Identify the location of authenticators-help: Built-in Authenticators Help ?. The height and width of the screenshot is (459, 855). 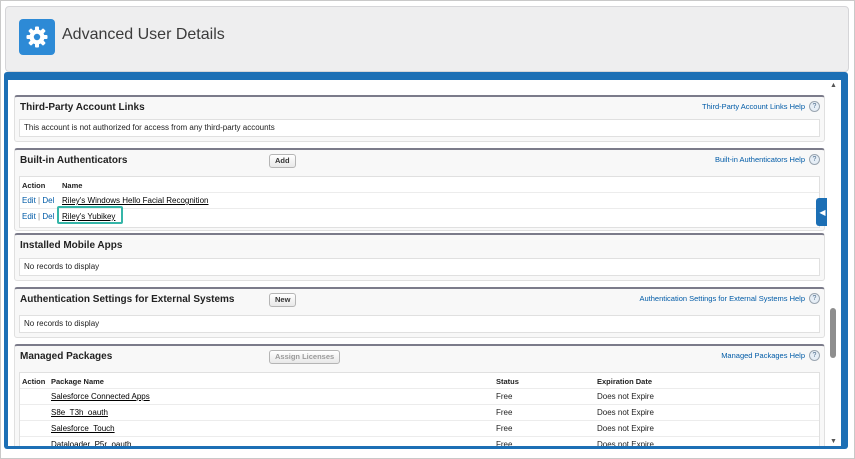
(767, 159).